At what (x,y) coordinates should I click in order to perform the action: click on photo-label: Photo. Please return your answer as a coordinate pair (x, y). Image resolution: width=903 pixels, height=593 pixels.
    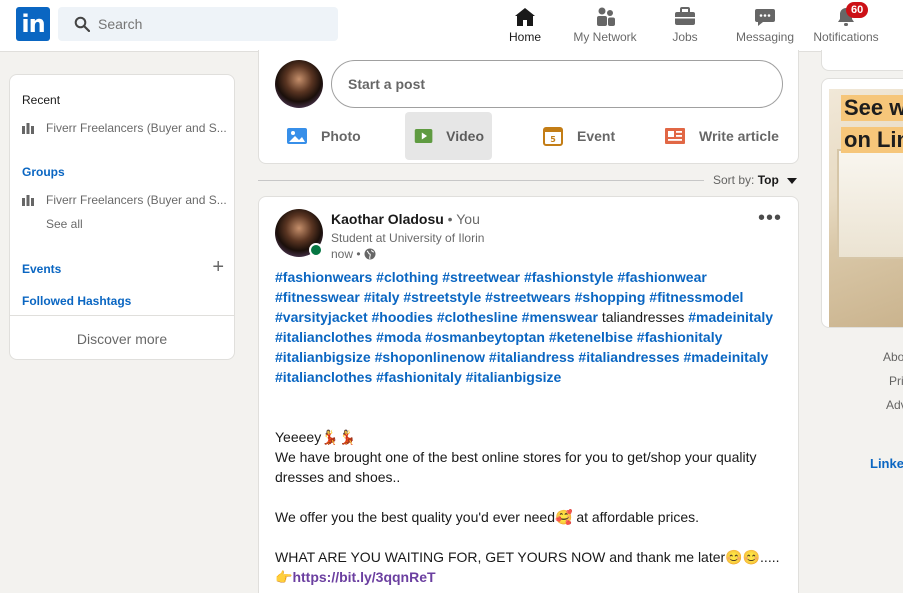
    Looking at the image, I should click on (341, 136).